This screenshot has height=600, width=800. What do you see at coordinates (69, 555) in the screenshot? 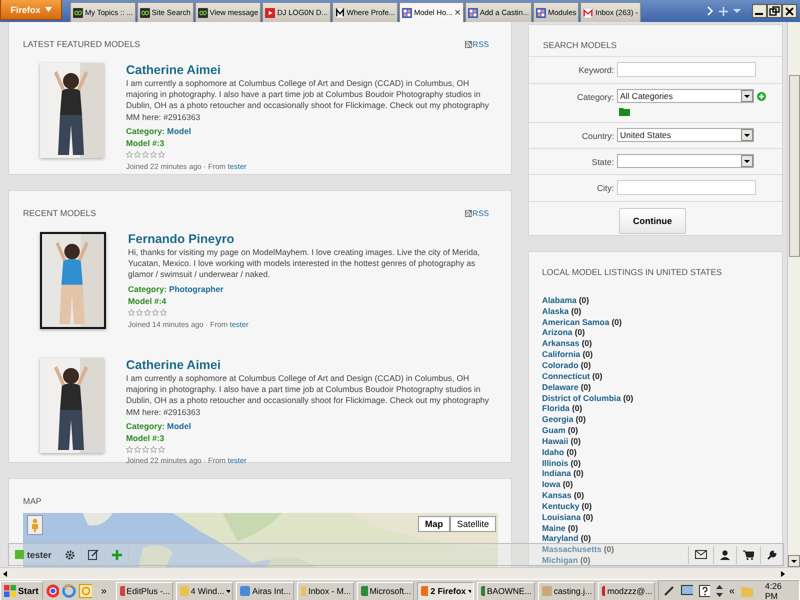
I see `settings-icon` at bounding box center [69, 555].